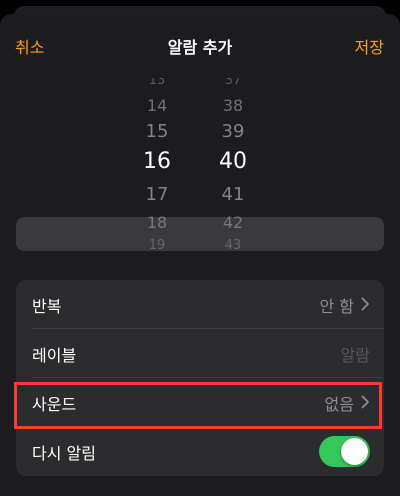  Describe the element at coordinates (355, 354) in the screenshot. I see `label-input: 알람` at that location.